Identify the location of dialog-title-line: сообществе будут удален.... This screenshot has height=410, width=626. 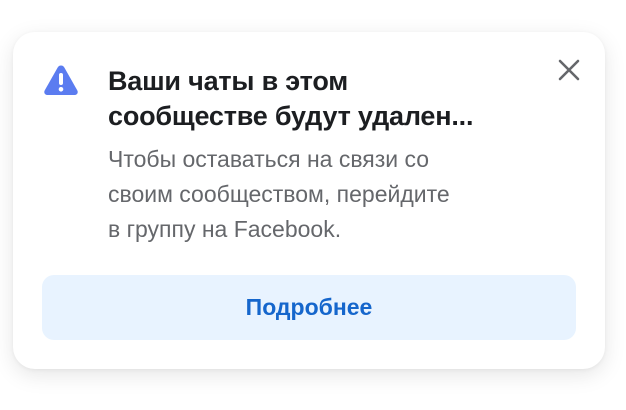
(291, 116).